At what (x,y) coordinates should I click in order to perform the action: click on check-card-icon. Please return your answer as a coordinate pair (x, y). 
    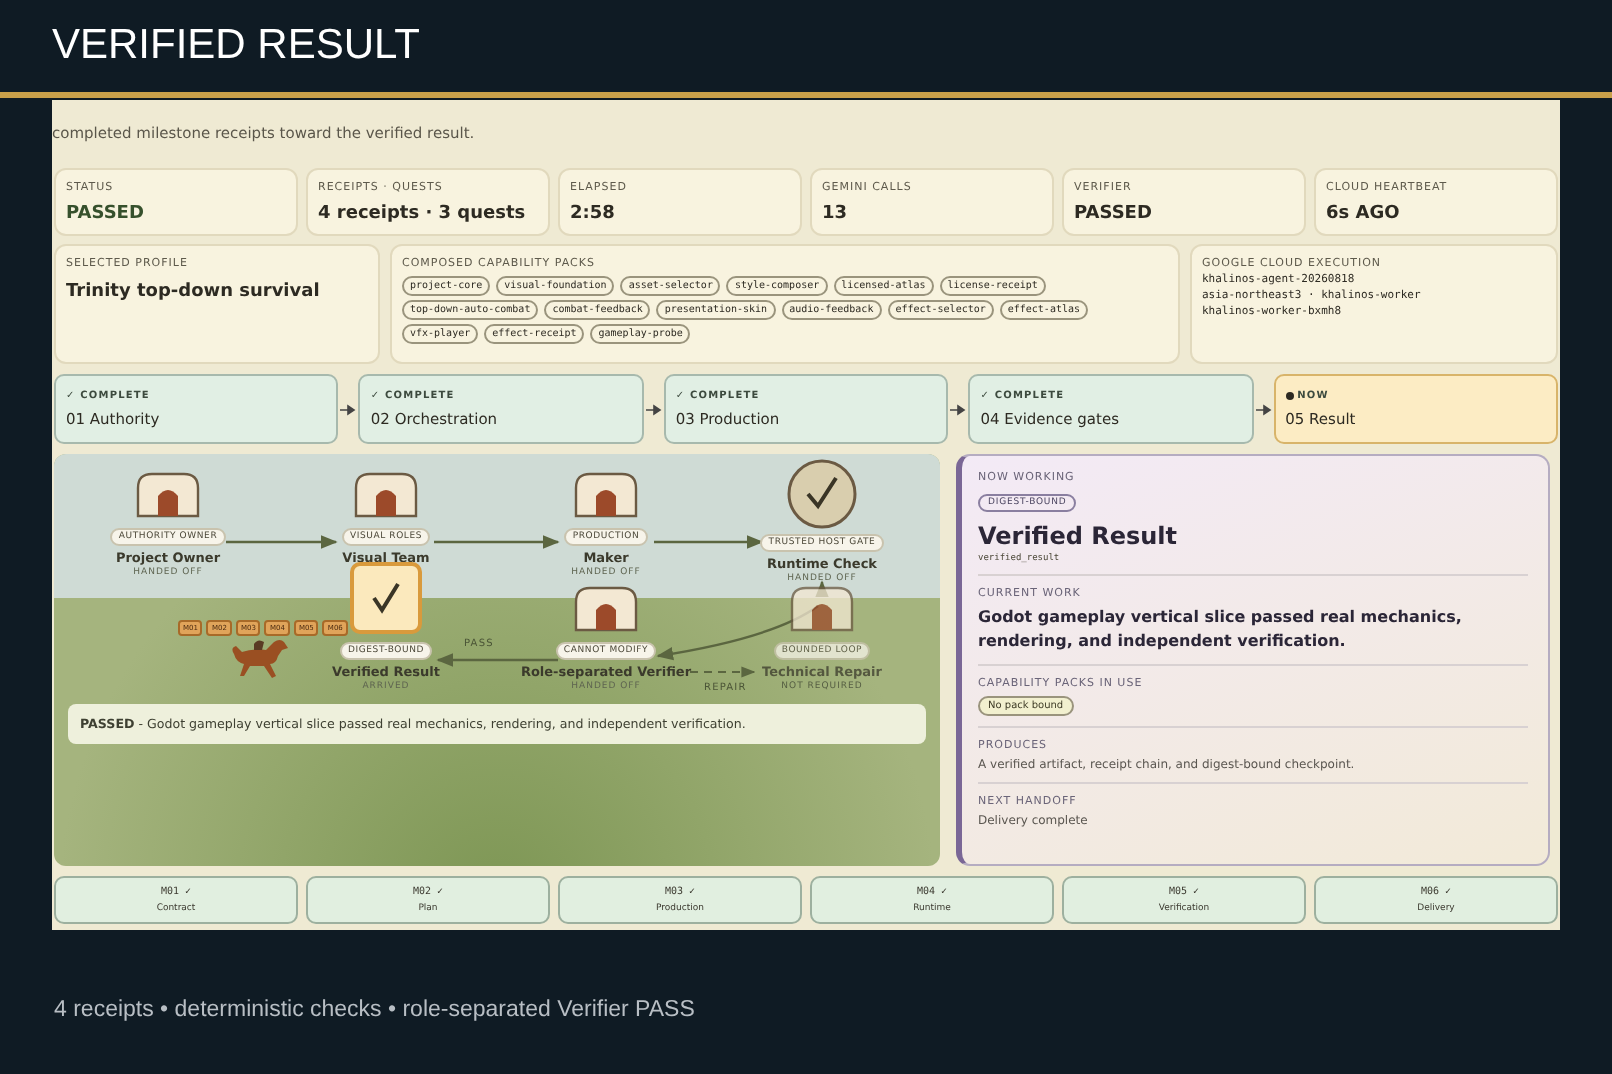
    Looking at the image, I should click on (386, 598).